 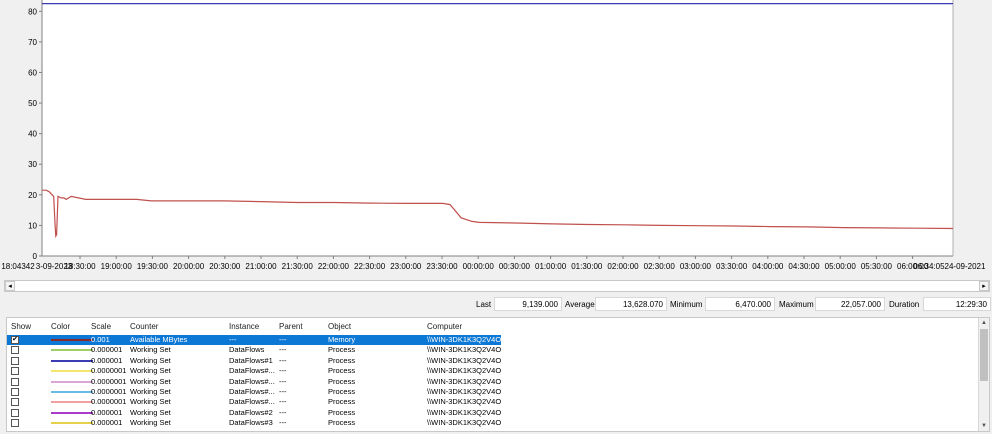 I want to click on counter-cell: Available MBytes, so click(x=159, y=339).